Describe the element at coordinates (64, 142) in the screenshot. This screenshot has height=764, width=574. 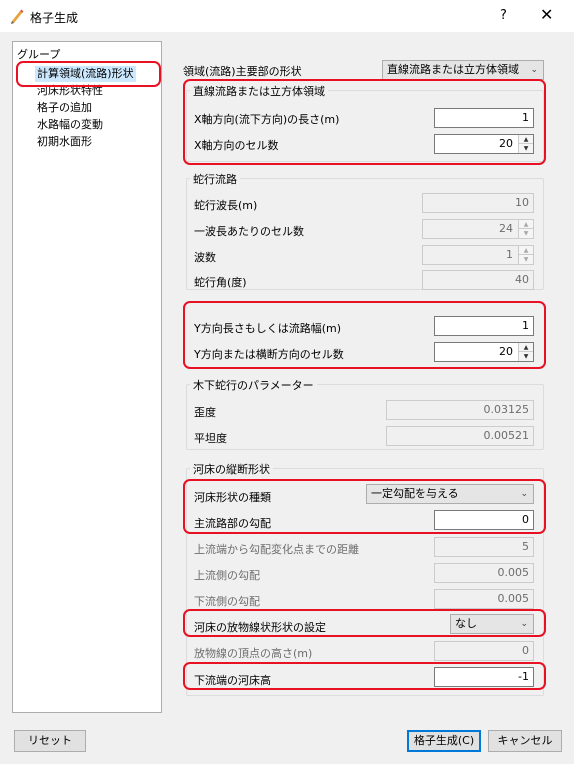
I see `tree-item-initial-water: 初期水面形` at that location.